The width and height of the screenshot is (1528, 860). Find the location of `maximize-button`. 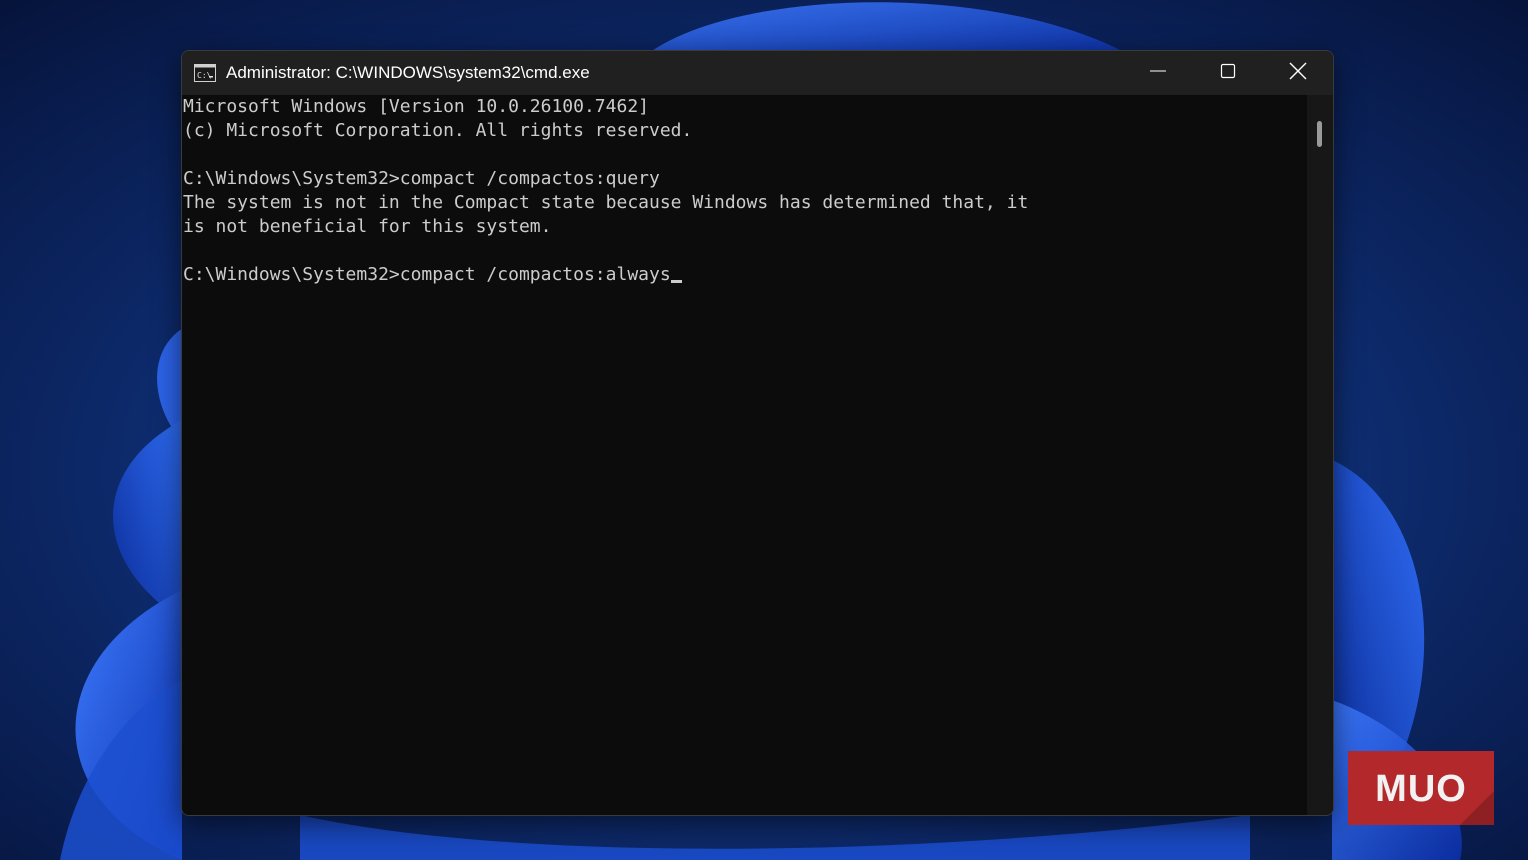

maximize-button is located at coordinates (1228, 73).